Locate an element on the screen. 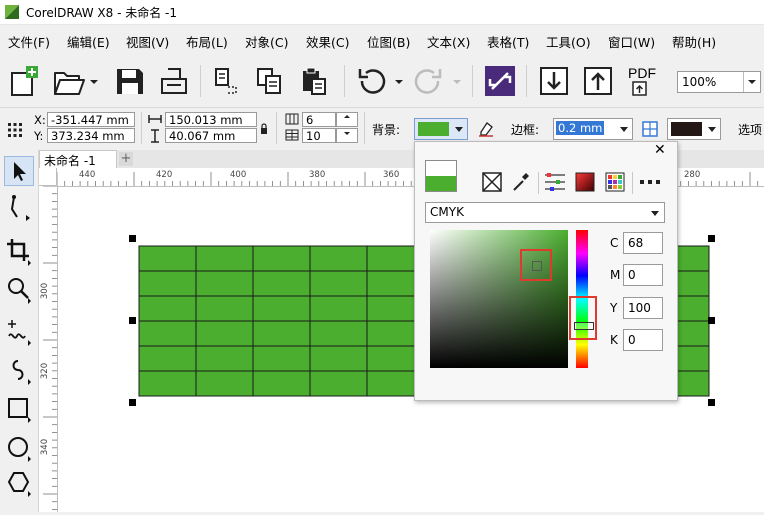  menu-table: 表格(T) is located at coordinates (508, 41).